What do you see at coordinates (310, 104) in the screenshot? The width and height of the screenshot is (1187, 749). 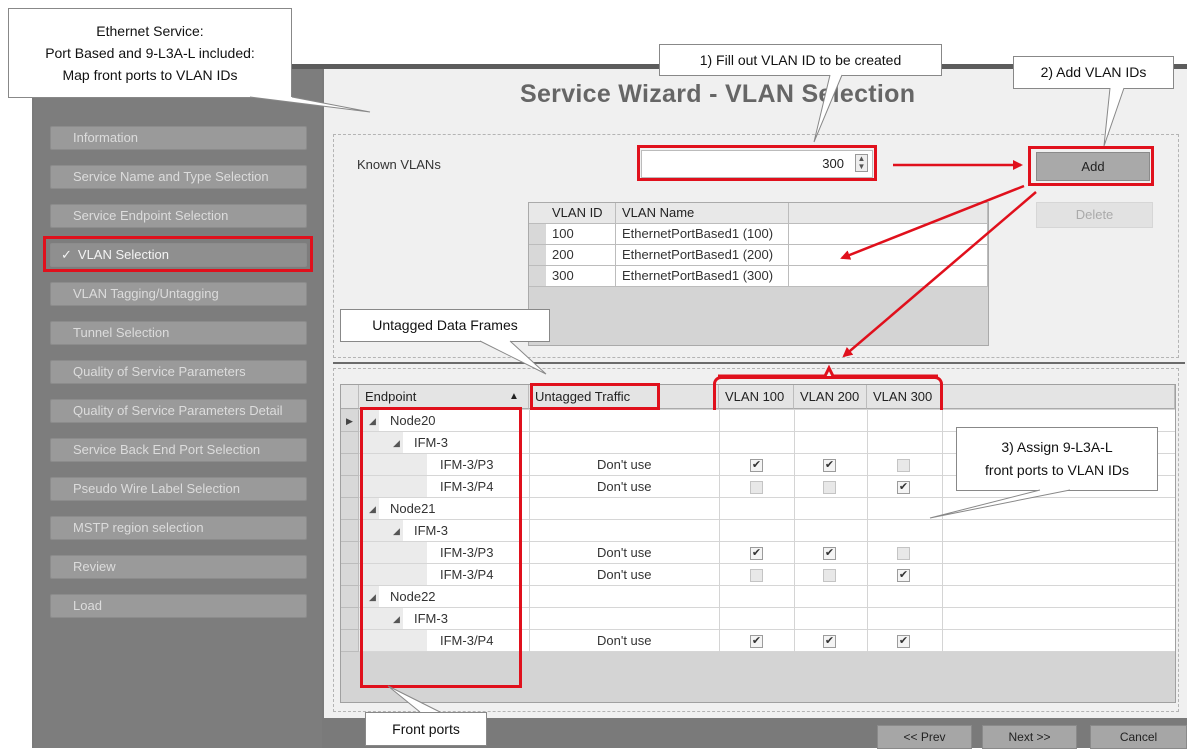 I see `callout-tail-ethernet` at bounding box center [310, 104].